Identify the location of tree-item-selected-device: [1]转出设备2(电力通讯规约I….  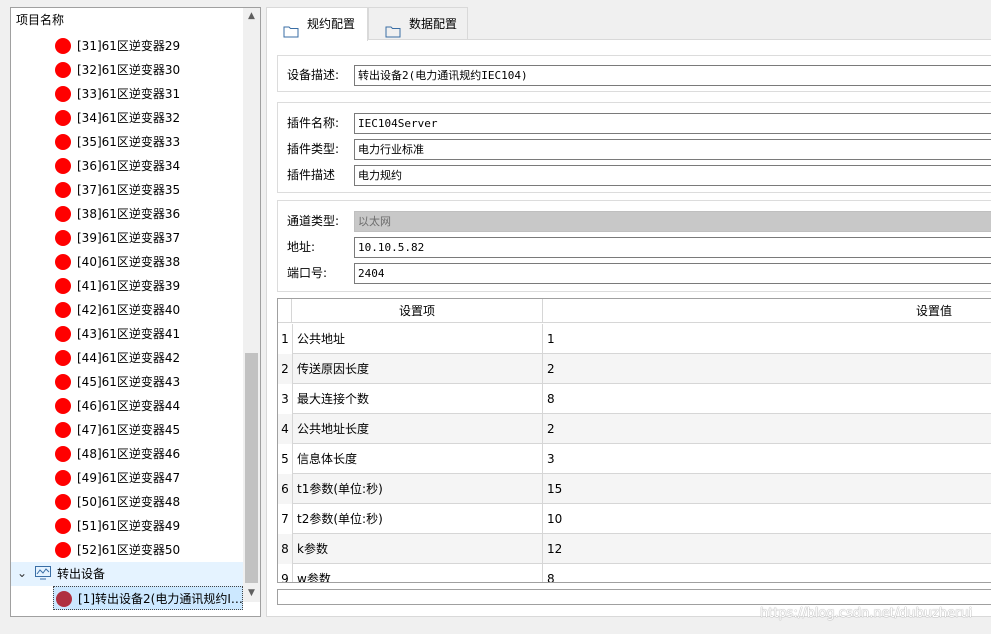
(148, 598).